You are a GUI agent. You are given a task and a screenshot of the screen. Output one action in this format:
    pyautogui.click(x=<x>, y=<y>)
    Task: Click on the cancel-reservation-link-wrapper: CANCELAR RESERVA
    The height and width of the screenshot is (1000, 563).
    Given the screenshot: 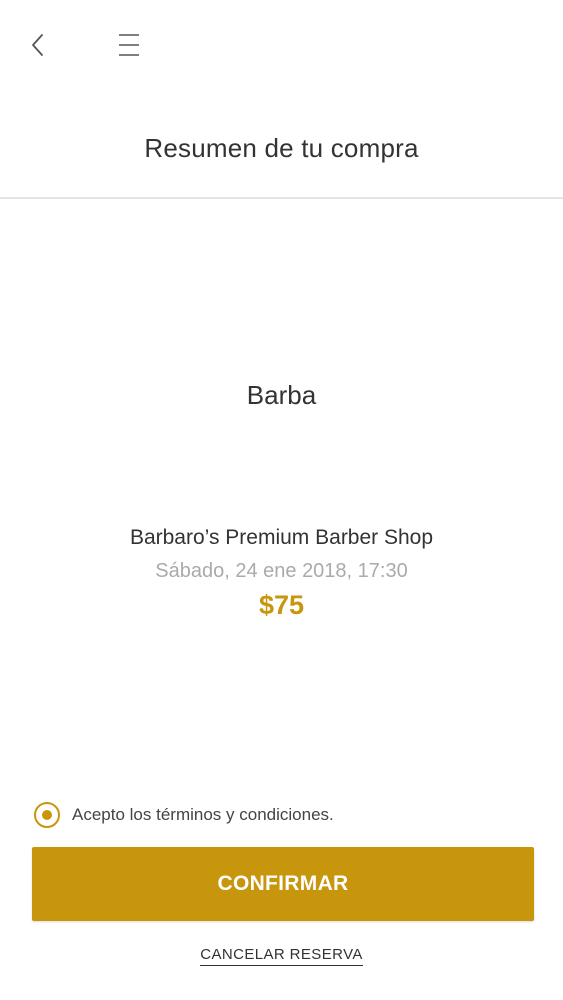 What is the action you would take?
    pyautogui.click(x=281, y=956)
    